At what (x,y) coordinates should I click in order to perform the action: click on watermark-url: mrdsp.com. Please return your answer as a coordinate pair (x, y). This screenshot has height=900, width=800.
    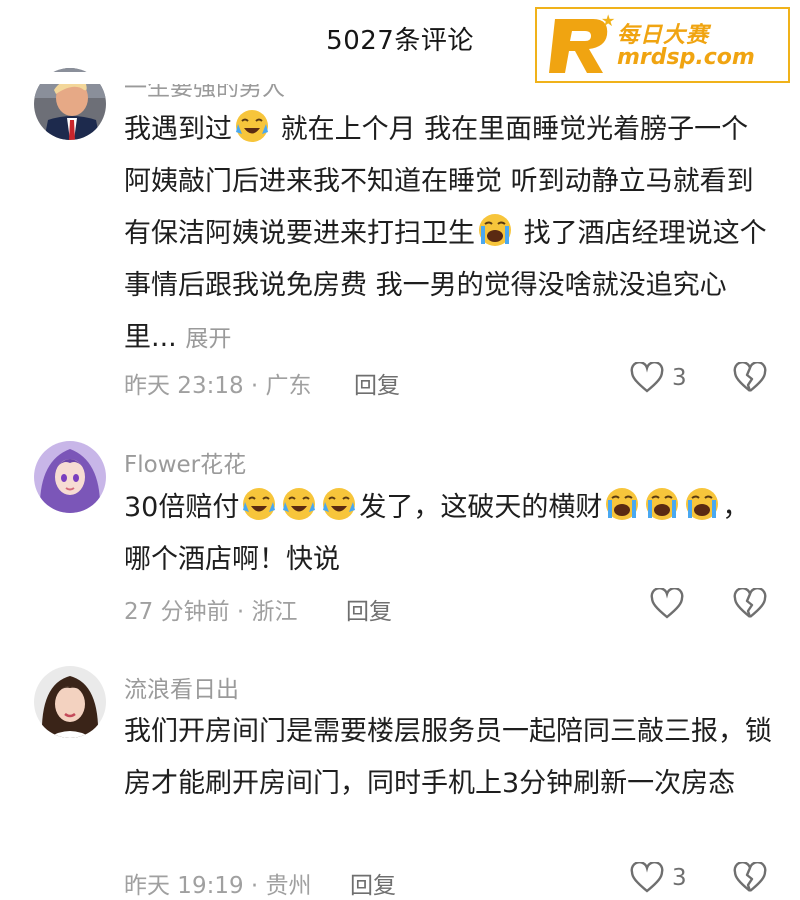
    Looking at the image, I should click on (686, 57).